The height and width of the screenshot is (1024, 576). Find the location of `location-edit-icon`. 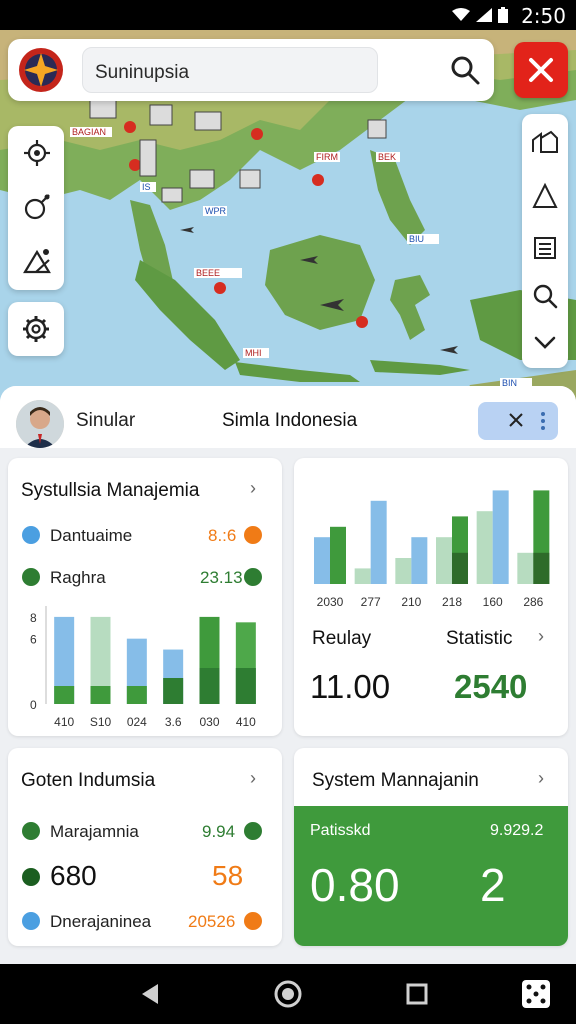

location-edit-icon is located at coordinates (37, 207).